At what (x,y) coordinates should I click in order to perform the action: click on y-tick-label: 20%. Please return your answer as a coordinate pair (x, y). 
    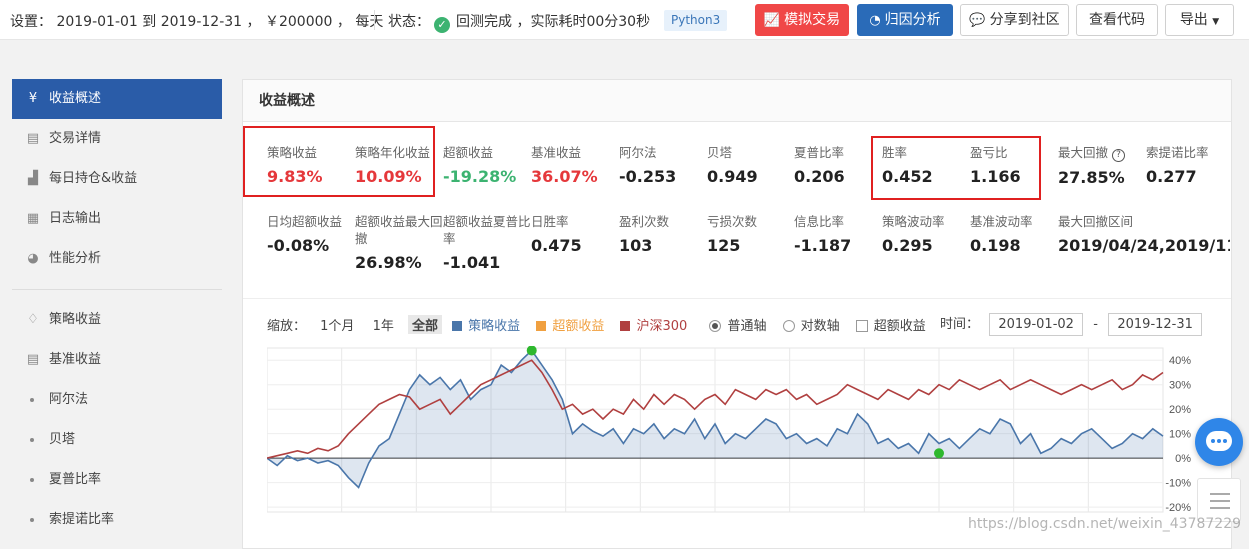
    Looking at the image, I should click on (1180, 410).